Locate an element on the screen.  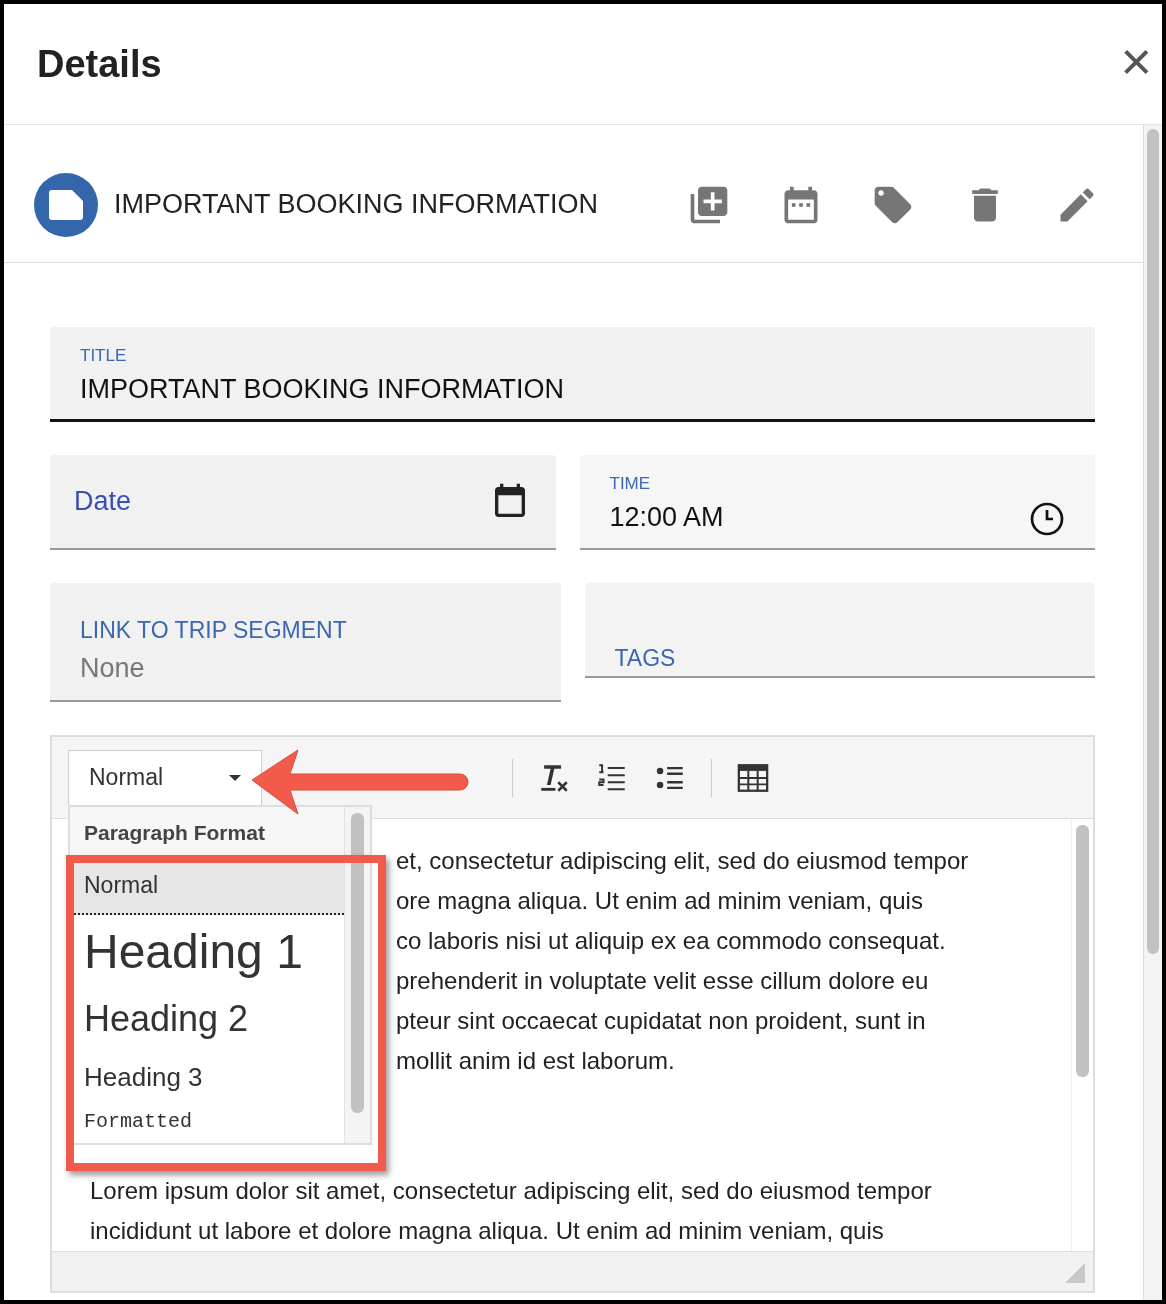
field-label: LINK TO TRIP SEGMENT is located at coordinates (214, 630).